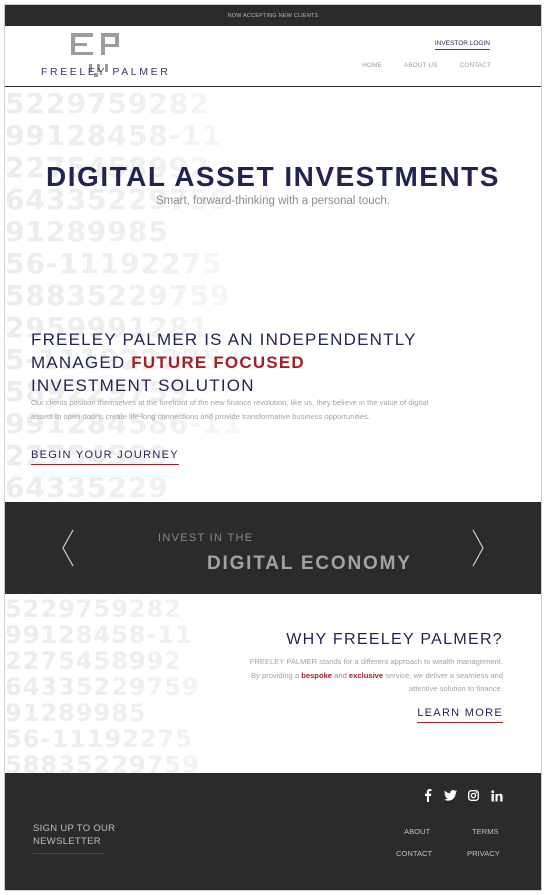 The height and width of the screenshot is (895, 545). I want to click on logo-text: FREELEY PALMER, so click(106, 72).